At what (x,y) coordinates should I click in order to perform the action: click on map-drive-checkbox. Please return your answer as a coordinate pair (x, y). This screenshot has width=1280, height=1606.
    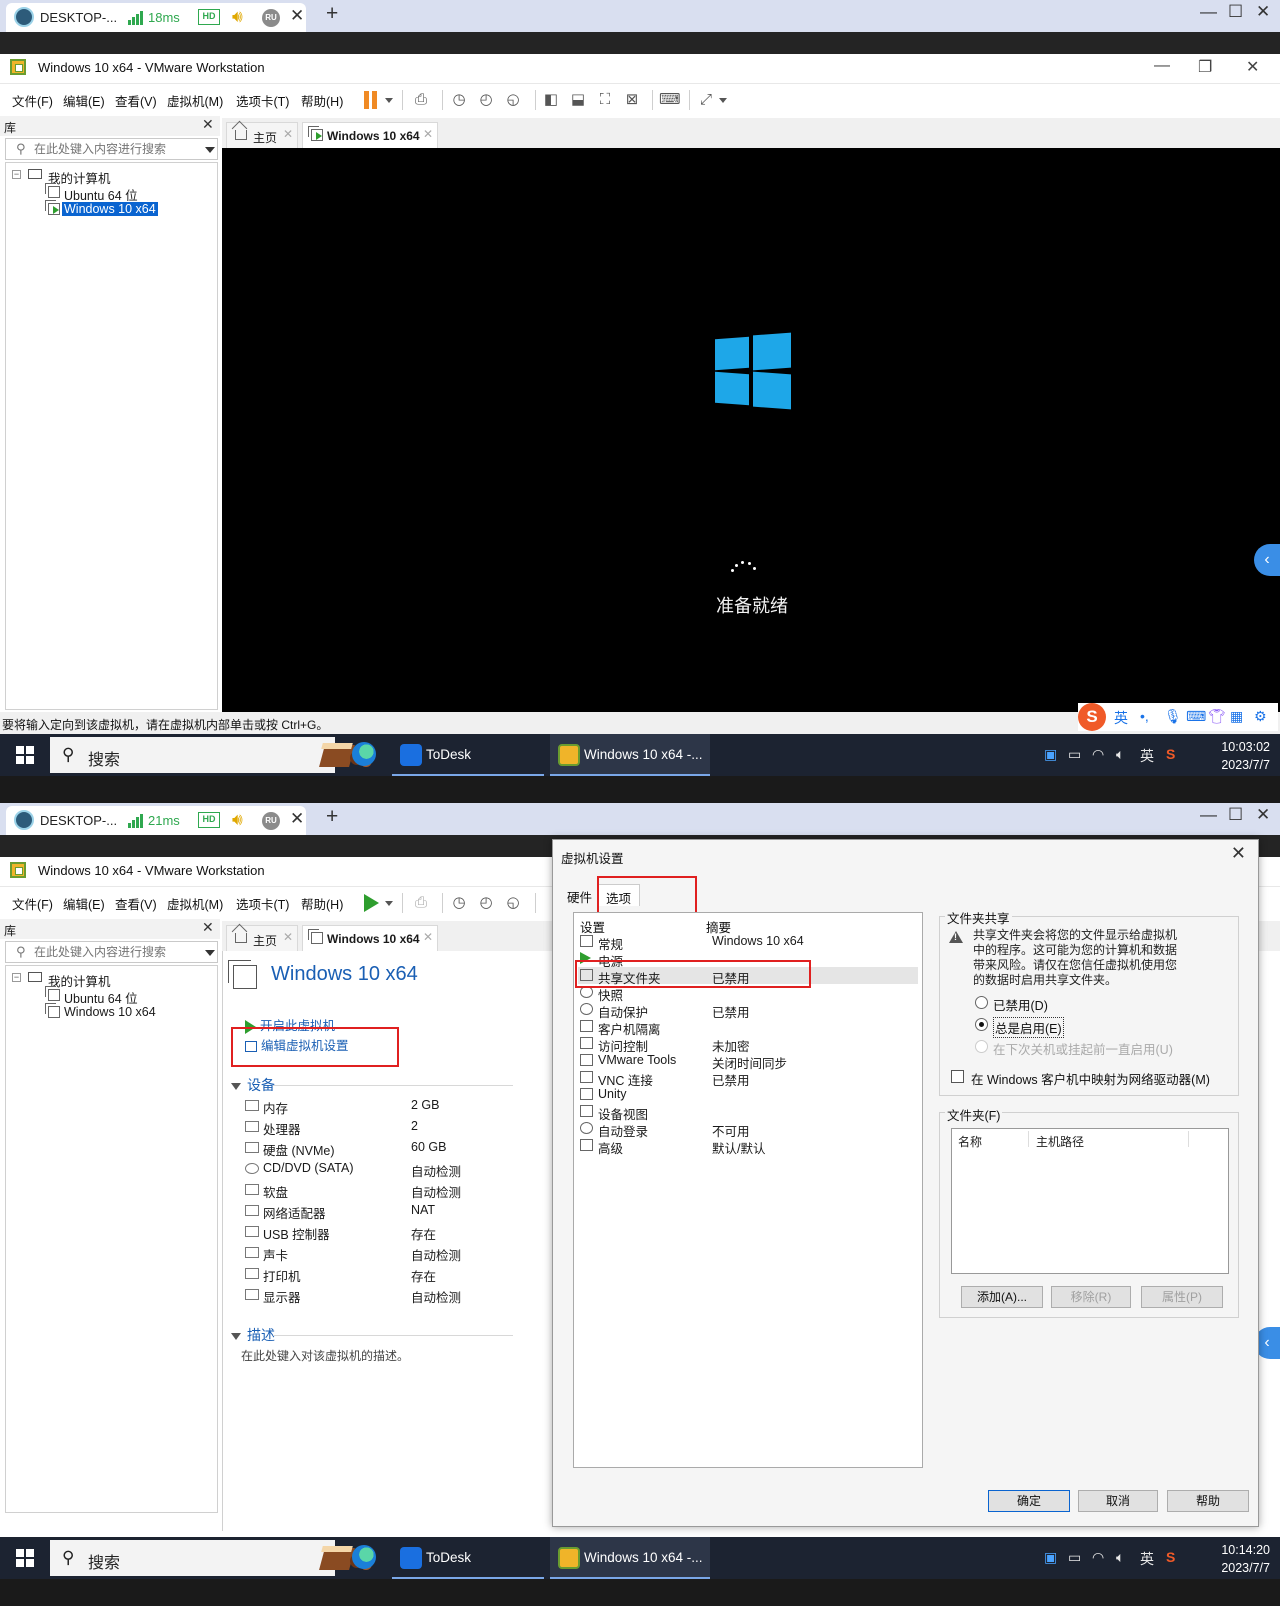
    Looking at the image, I should click on (957, 1076).